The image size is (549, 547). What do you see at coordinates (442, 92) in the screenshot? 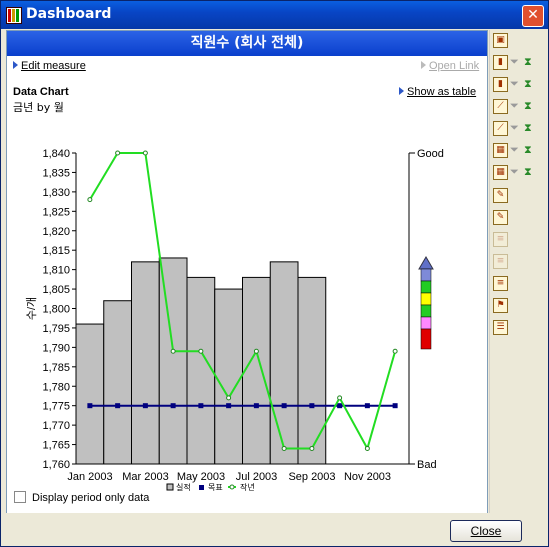
I see `show-as-table-label: Show as table` at bounding box center [442, 92].